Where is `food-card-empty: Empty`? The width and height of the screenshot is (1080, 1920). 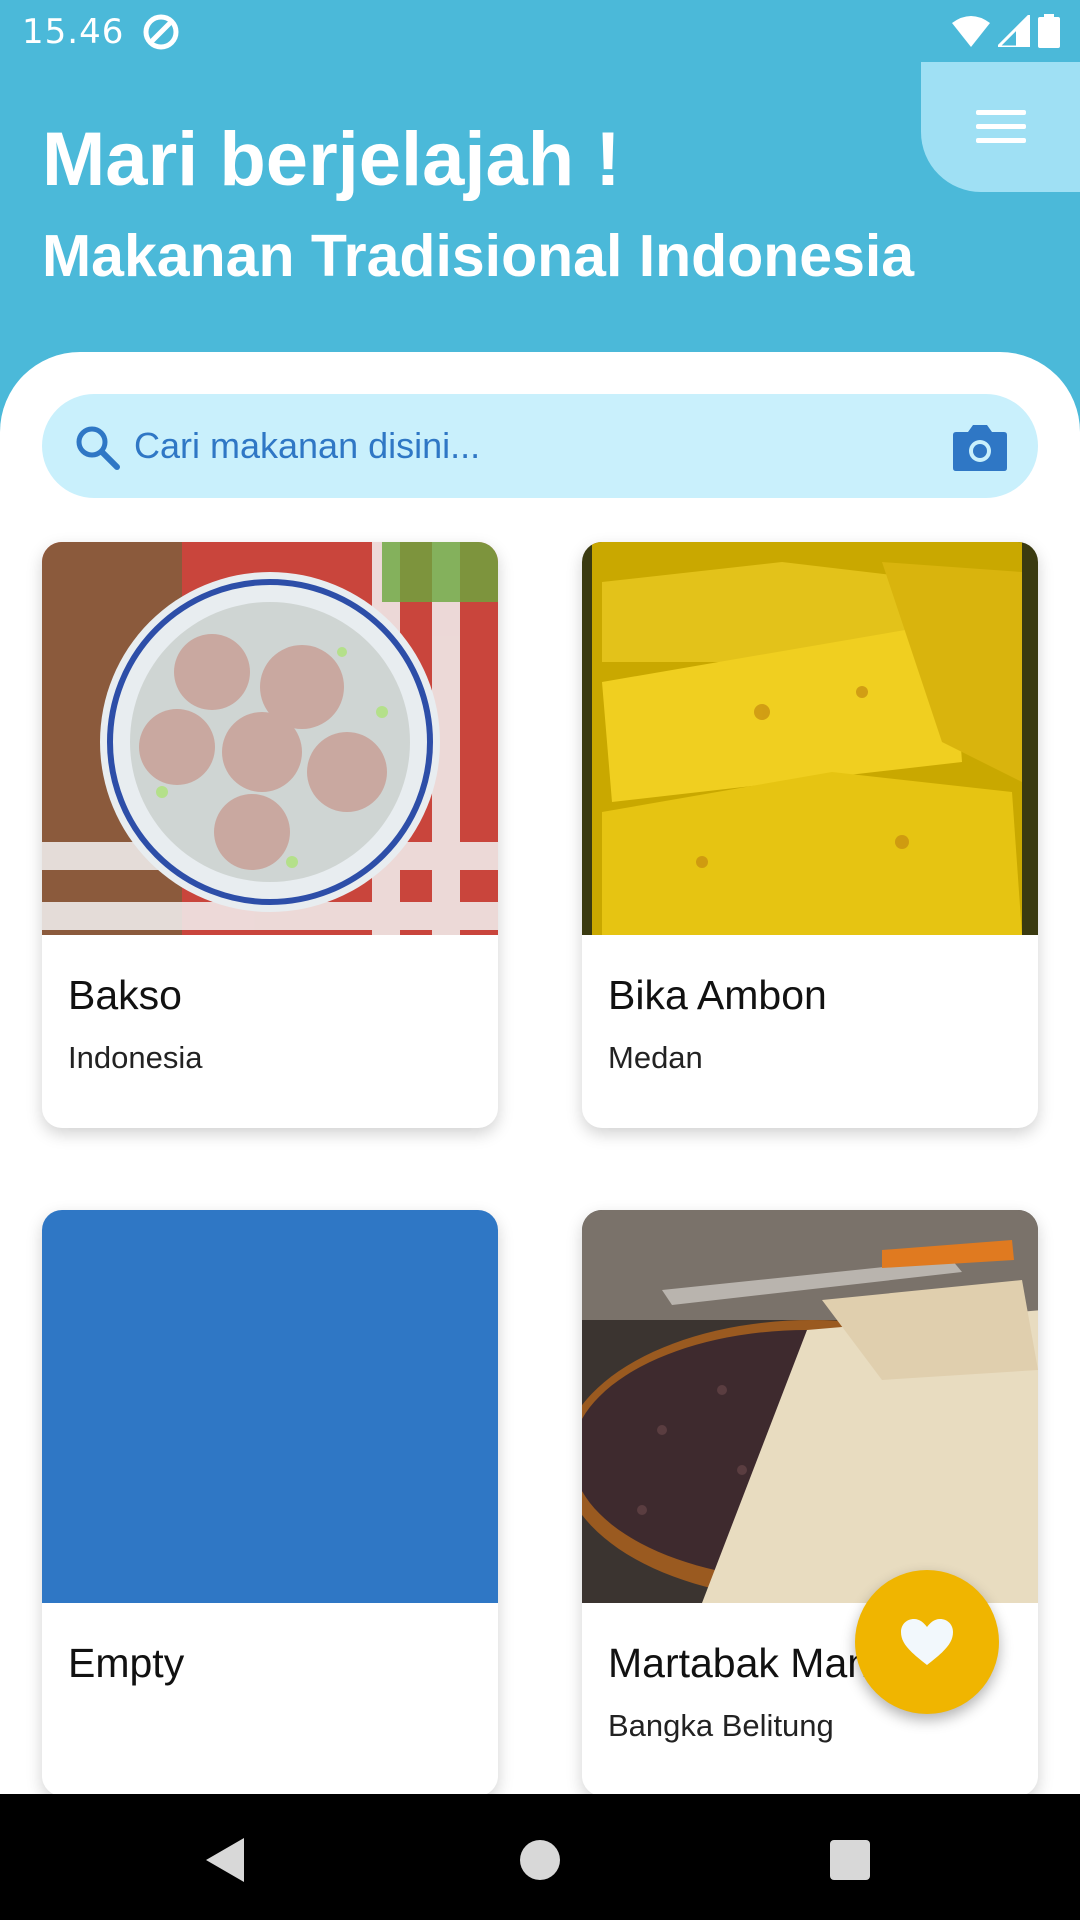
food-card-empty: Empty is located at coordinates (270, 1502).